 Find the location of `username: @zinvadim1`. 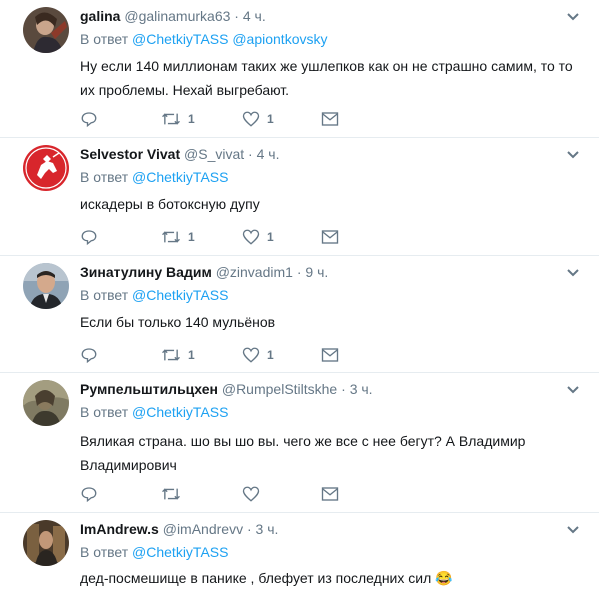

username: @zinvadim1 is located at coordinates (254, 272).